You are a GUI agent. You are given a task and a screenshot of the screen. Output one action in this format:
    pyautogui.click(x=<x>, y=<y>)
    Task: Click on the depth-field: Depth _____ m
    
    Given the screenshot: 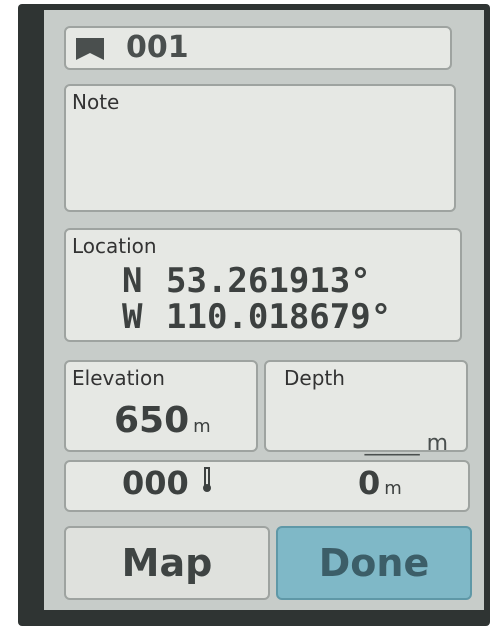 What is the action you would take?
    pyautogui.click(x=366, y=408)
    